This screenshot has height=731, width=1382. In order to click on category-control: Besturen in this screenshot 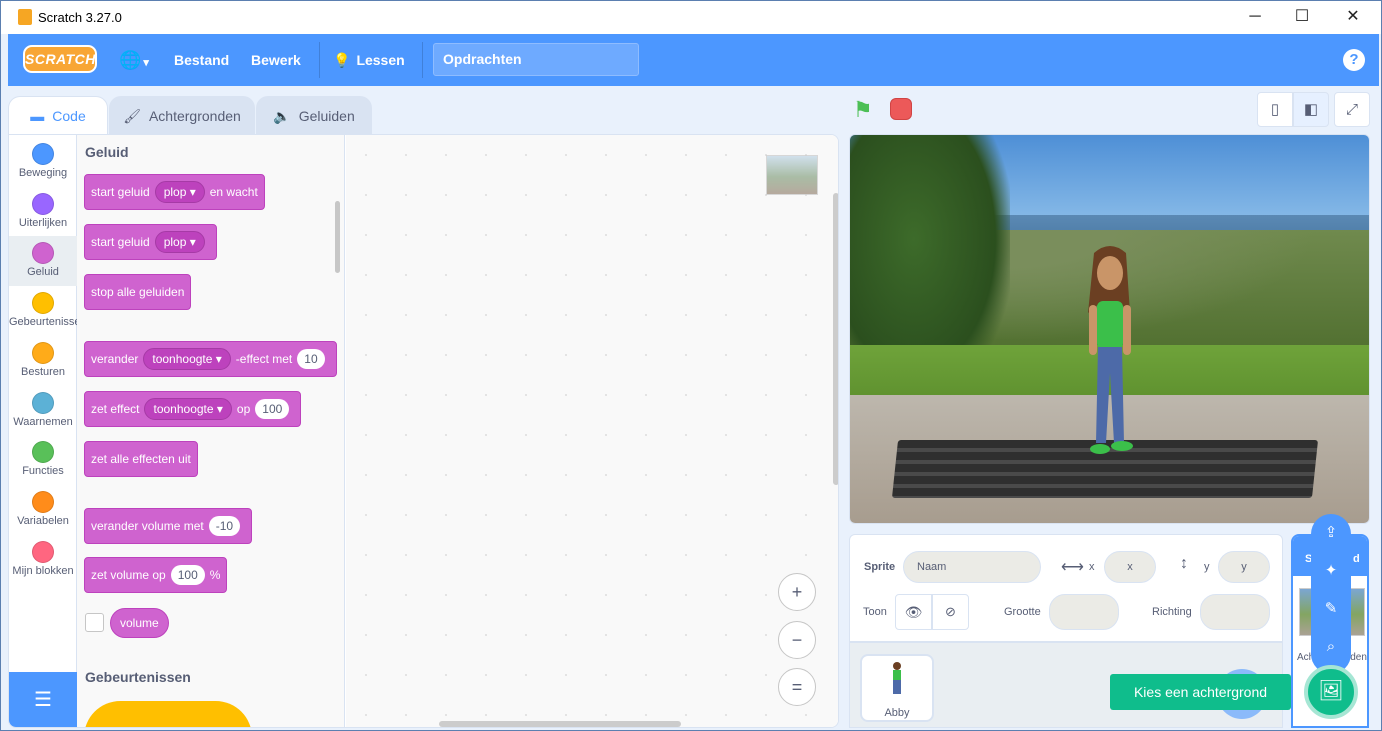, I will do `click(43, 361)`.